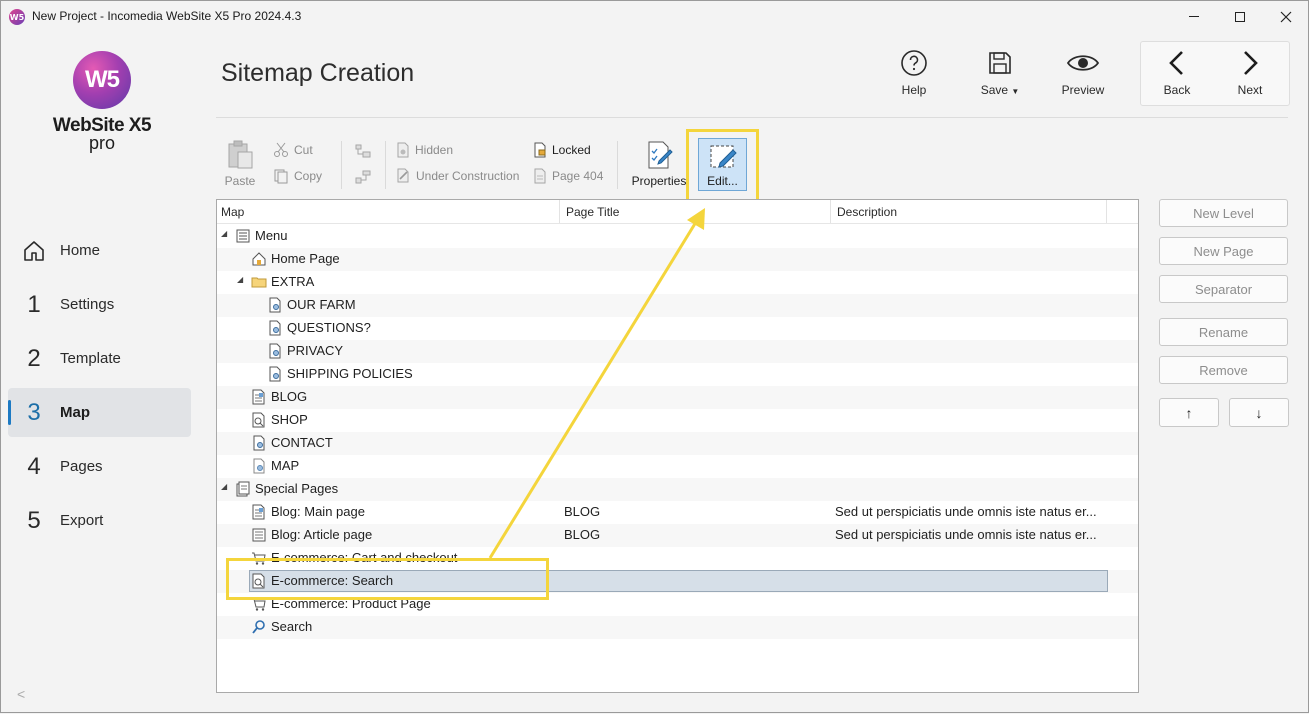 Image resolution: width=1309 pixels, height=714 pixels. I want to click on tree-header: Map Page Title Description, so click(677, 212).